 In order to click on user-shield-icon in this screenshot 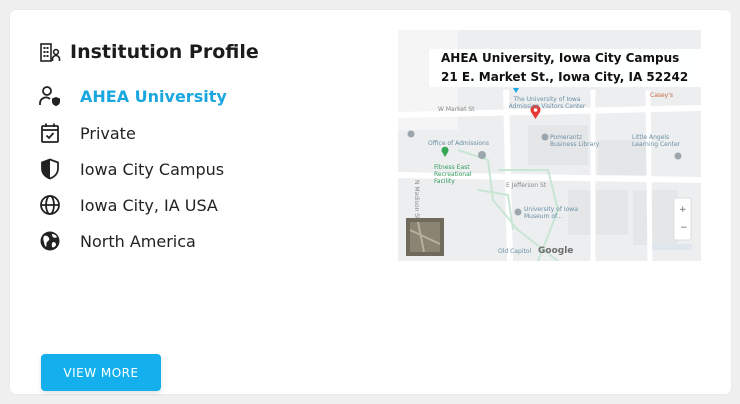, I will do `click(49, 96)`.